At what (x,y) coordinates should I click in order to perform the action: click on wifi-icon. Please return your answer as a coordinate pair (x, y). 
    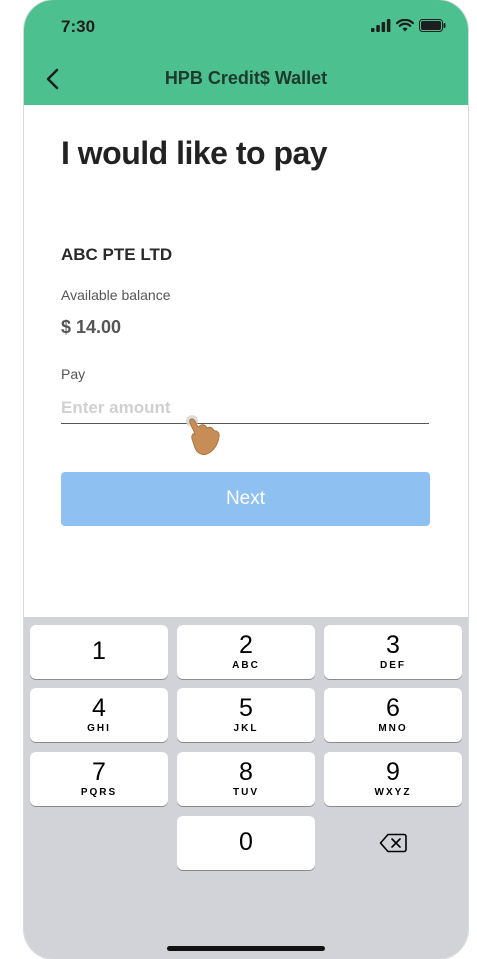
    Looking at the image, I should click on (405, 25).